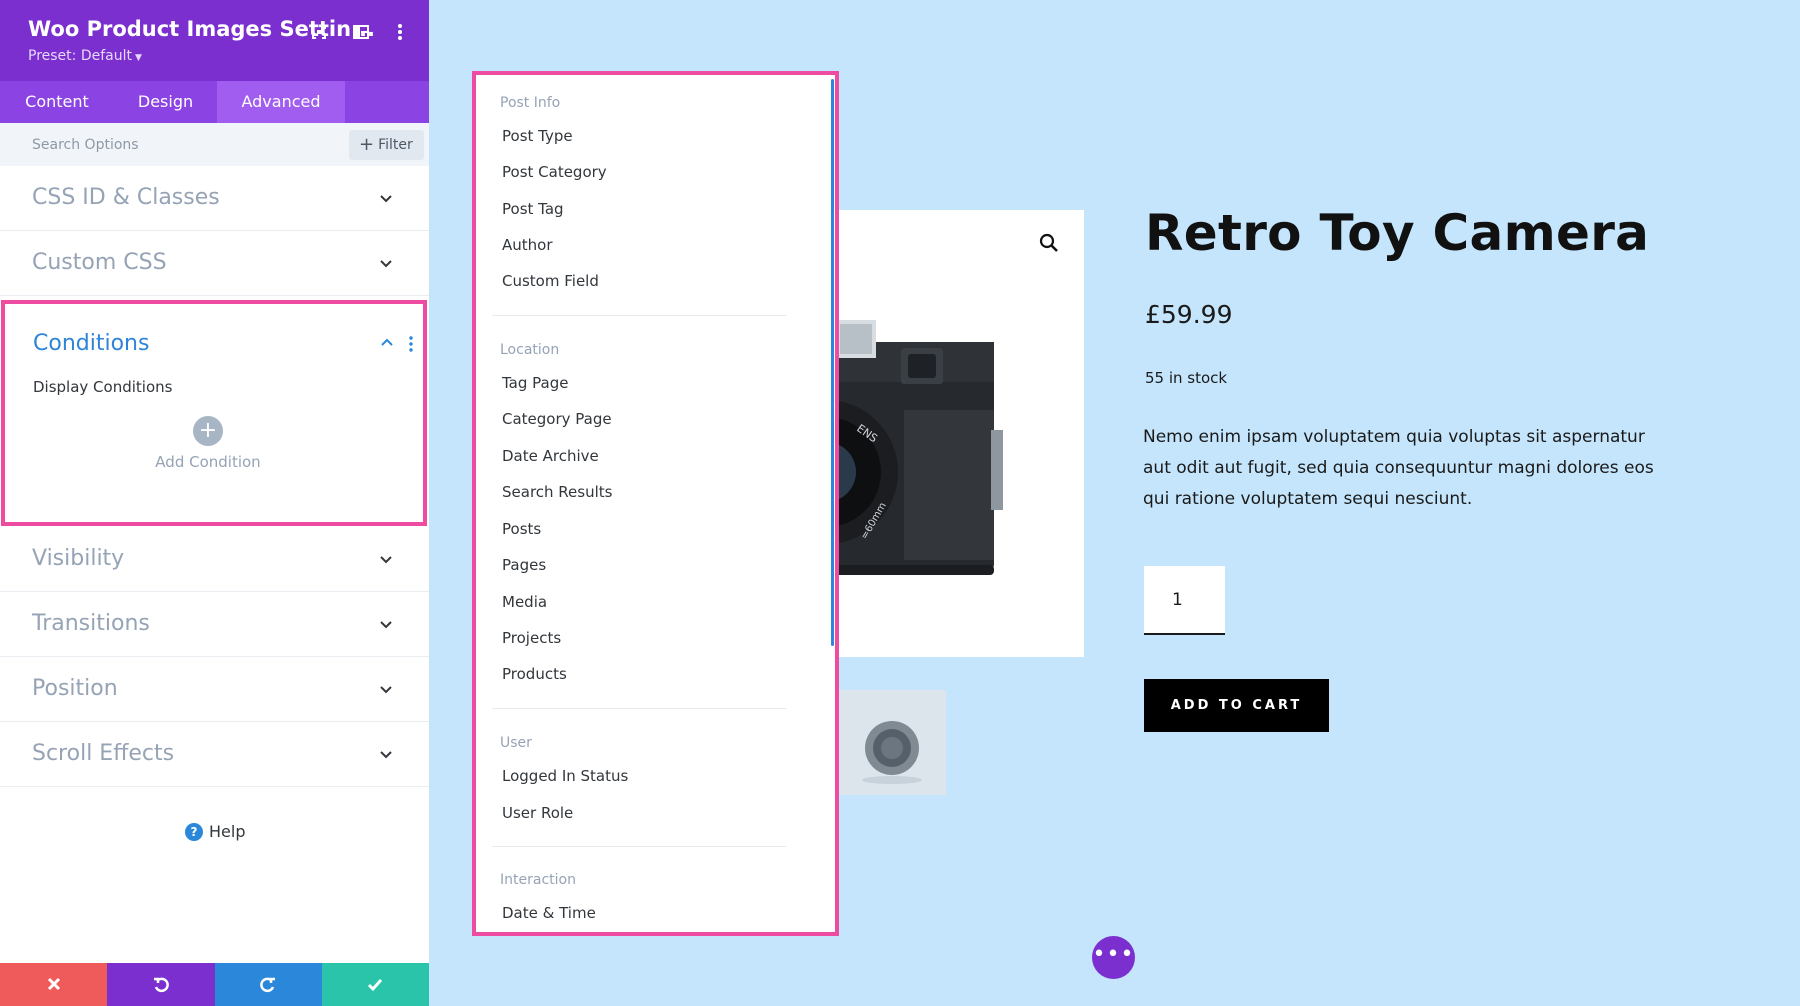 Image resolution: width=1800 pixels, height=1006 pixels. What do you see at coordinates (78, 558) in the screenshot?
I see `toggle-title: Visibility` at bounding box center [78, 558].